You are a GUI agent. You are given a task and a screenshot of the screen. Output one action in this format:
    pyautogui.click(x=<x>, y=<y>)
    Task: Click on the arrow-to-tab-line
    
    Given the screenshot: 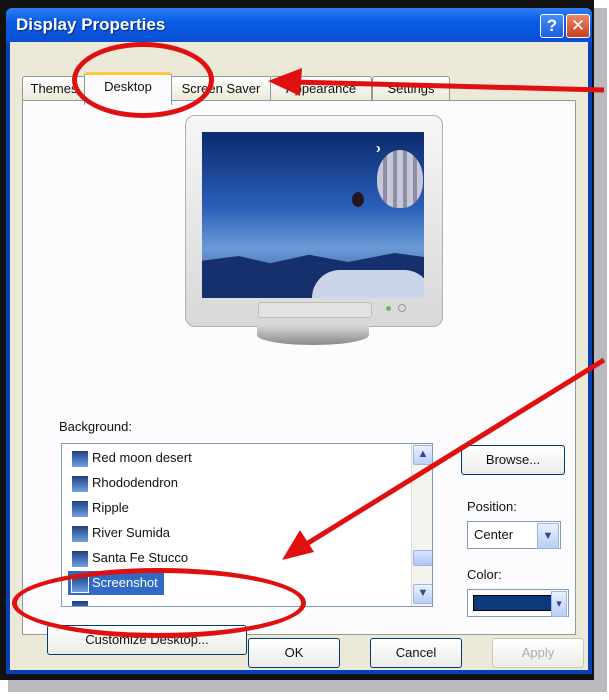 What is the action you would take?
    pyautogui.click(x=448, y=86)
    